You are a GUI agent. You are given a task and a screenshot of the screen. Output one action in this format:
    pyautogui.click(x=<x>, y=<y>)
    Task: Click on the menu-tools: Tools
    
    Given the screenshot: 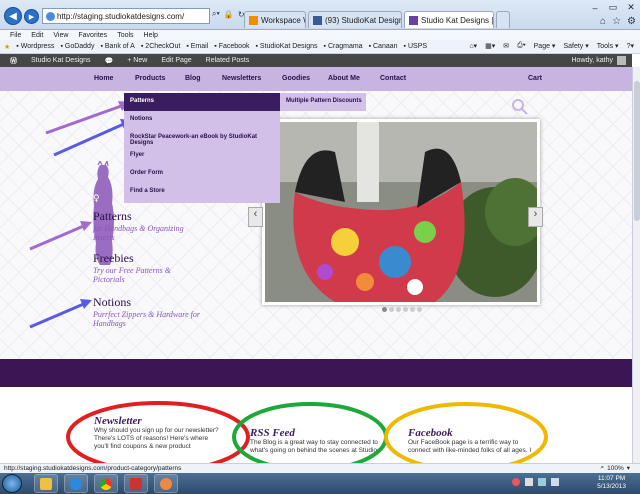 What is the action you would take?
    pyautogui.click(x=125, y=35)
    